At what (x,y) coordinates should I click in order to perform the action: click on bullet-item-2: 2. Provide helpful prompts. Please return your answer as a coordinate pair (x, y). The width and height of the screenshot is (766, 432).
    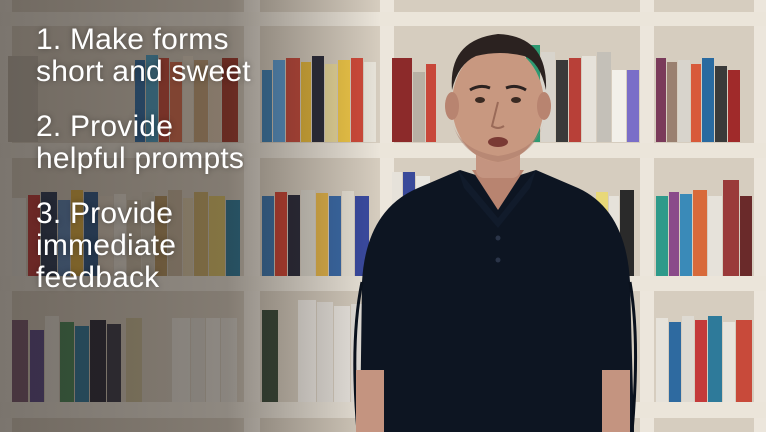
    Looking at the image, I should click on (196, 143).